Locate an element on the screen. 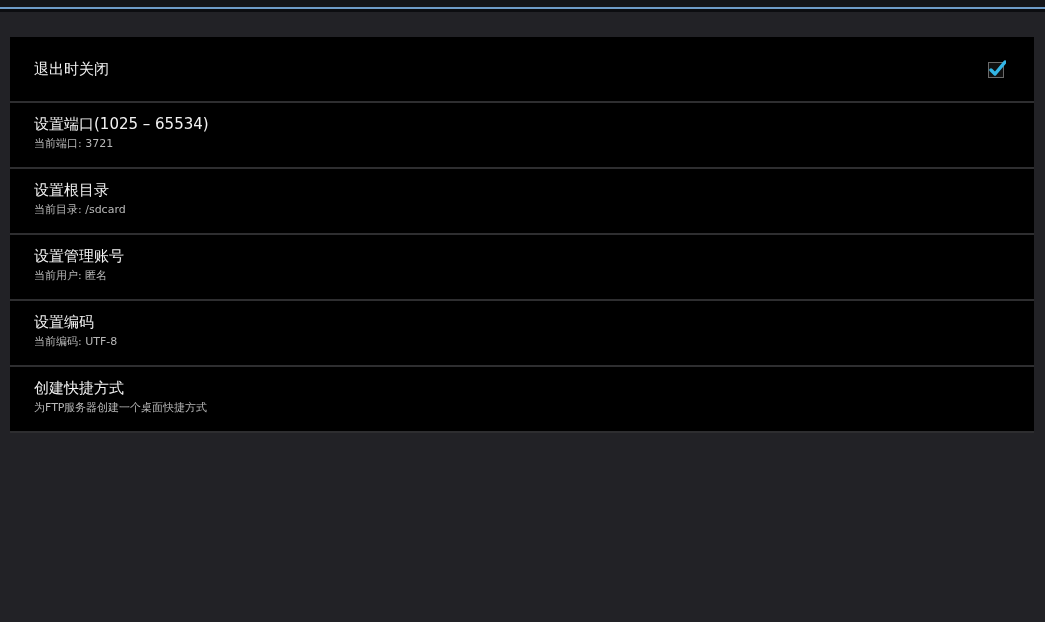 The image size is (1045, 622). setting-title: 设置根目录 is located at coordinates (72, 190).